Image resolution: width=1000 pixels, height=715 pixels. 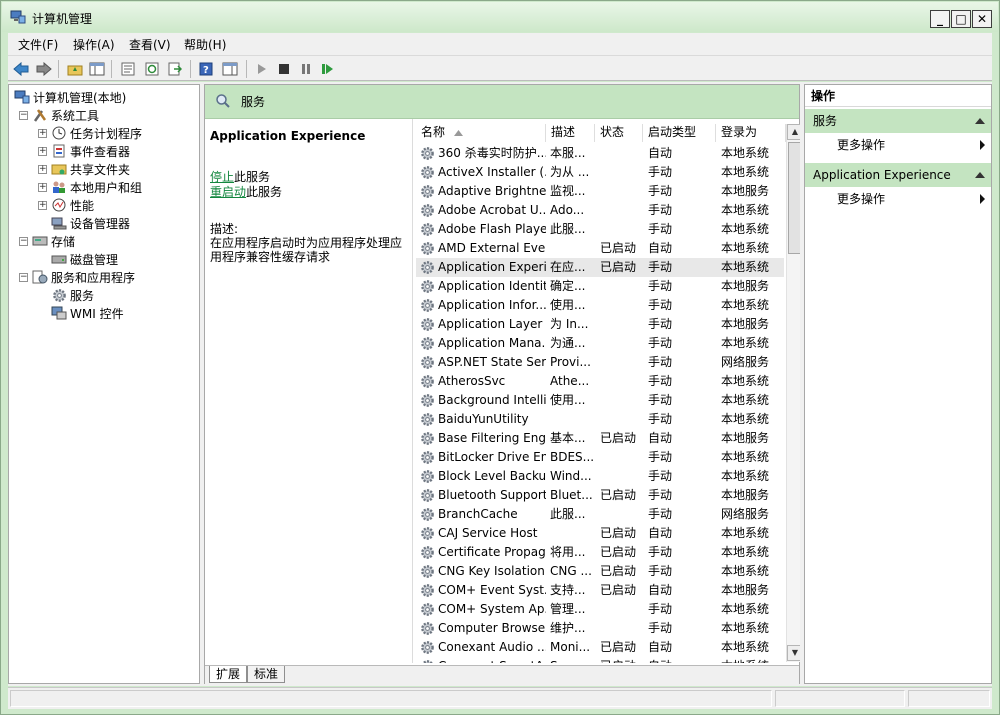 I want to click on view-tabs: 扩展 标准, so click(x=502, y=674).